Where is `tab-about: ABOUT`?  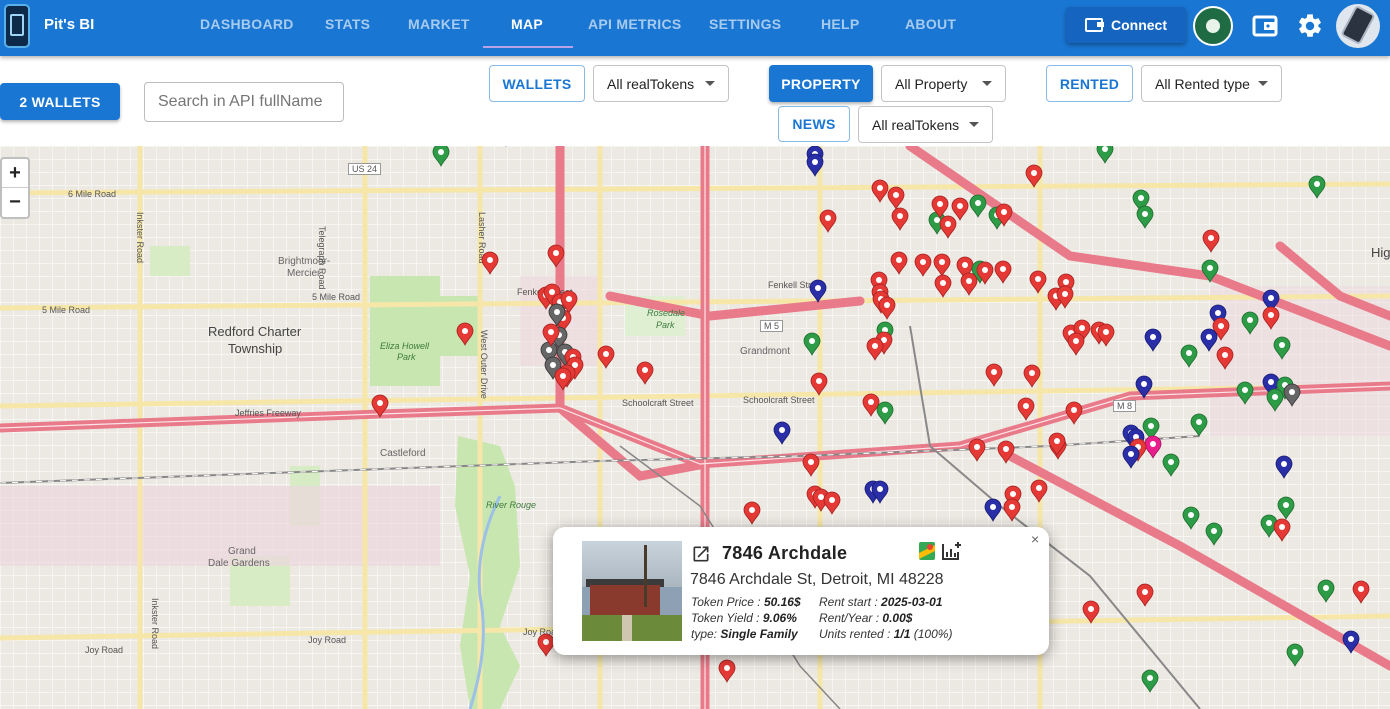
tab-about: ABOUT is located at coordinates (930, 24).